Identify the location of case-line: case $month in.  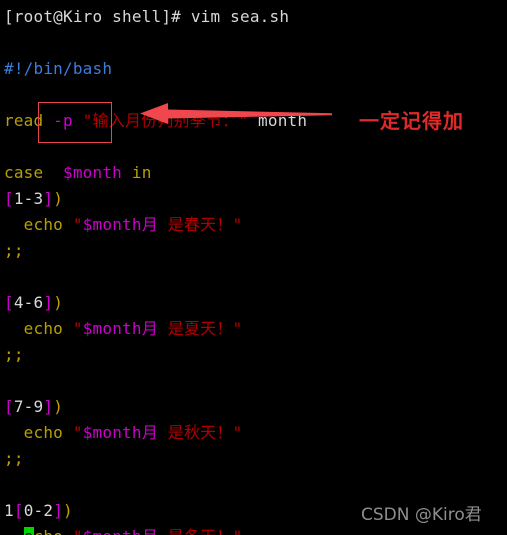
(255, 173).